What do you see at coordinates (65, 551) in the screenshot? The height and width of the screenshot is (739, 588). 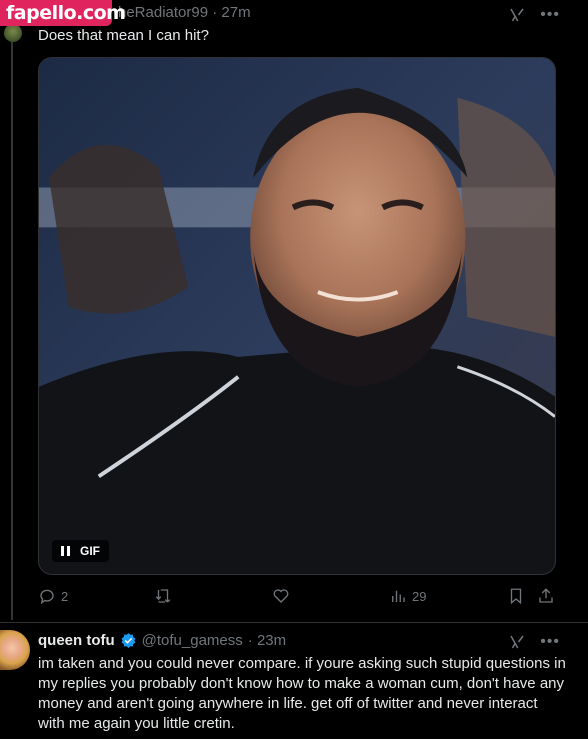 I see `pause-icon` at bounding box center [65, 551].